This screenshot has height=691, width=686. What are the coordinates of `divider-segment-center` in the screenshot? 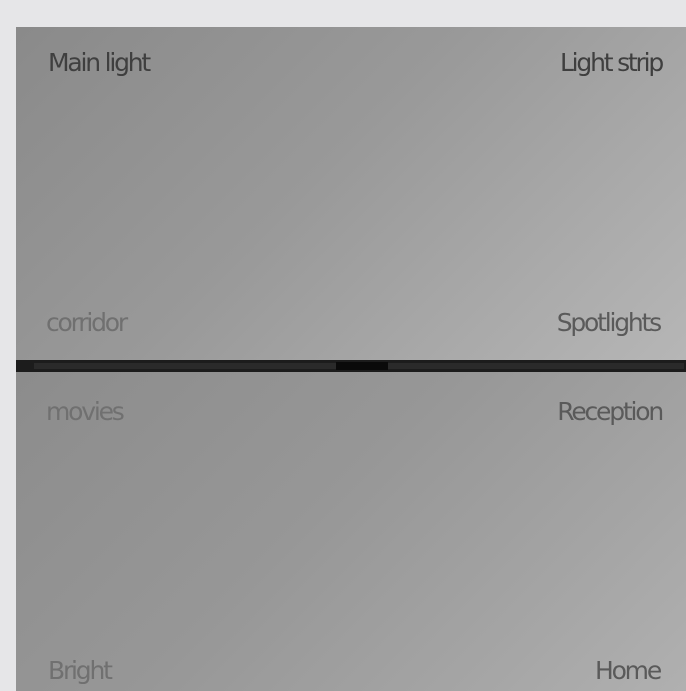 It's located at (362, 366).